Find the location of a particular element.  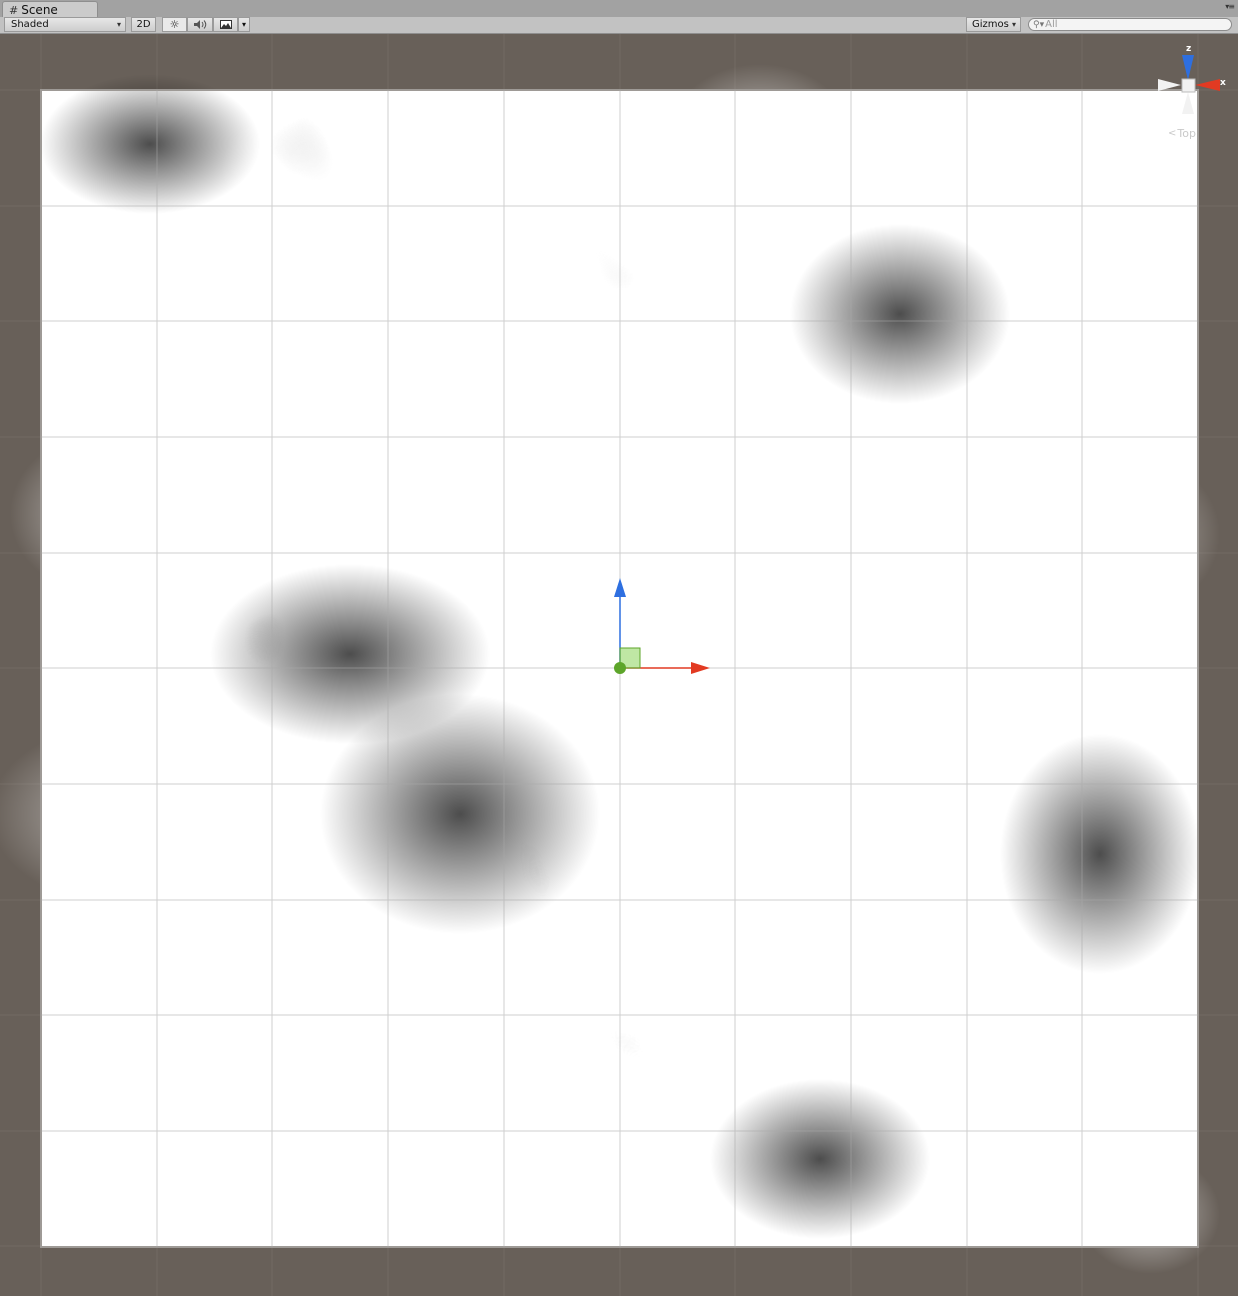

sun-icon: ☼ is located at coordinates (174, 24).